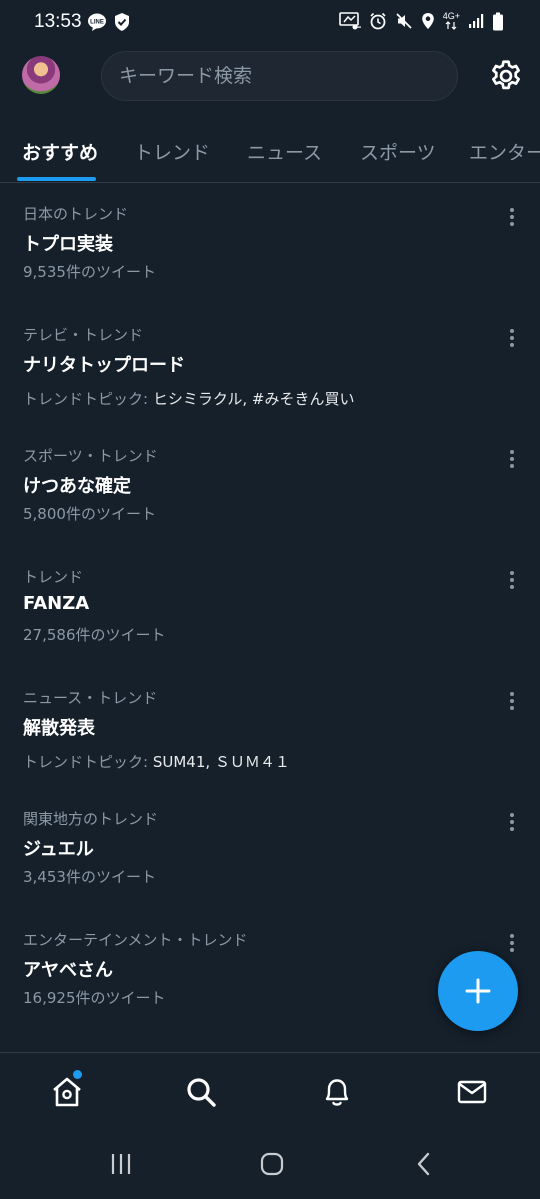 The height and width of the screenshot is (1199, 540). Describe the element at coordinates (91, 819) in the screenshot. I see `trend-context: 関東地方のトレンド` at that location.